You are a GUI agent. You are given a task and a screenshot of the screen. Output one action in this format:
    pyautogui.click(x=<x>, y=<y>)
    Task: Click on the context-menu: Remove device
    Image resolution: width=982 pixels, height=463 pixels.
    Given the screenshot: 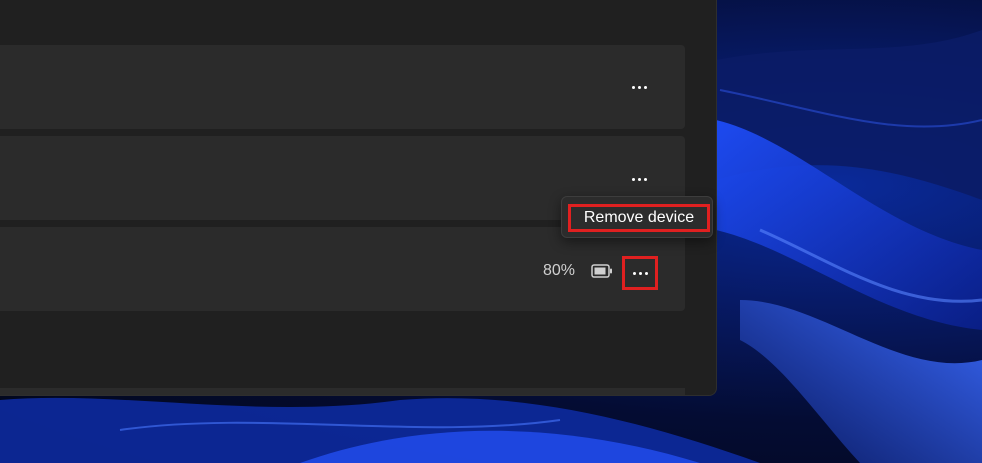 What is the action you would take?
    pyautogui.click(x=637, y=217)
    